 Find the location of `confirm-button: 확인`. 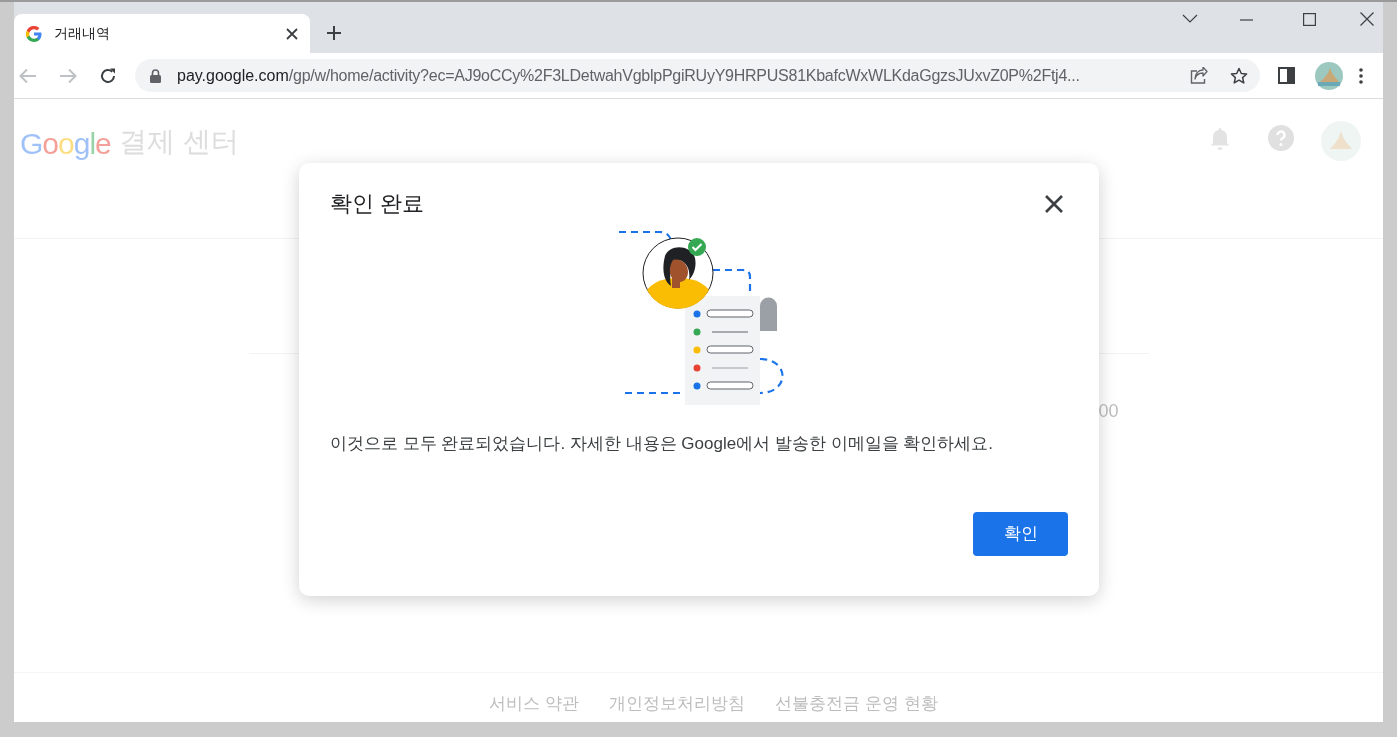

confirm-button: 확인 is located at coordinates (1020, 533).